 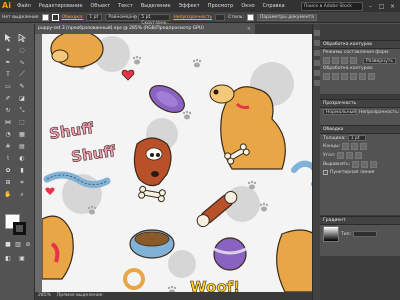 I want to click on menu-type: Текст, so click(x=125, y=6).